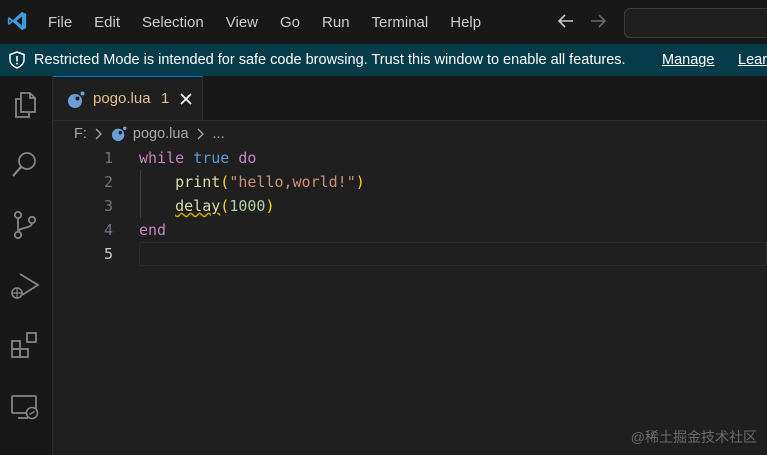 The image size is (767, 455). I want to click on files-icon, so click(25, 105).